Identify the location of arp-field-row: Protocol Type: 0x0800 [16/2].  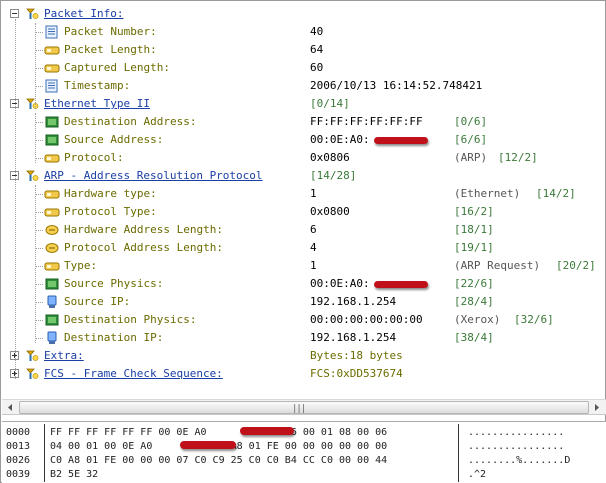
(304, 212).